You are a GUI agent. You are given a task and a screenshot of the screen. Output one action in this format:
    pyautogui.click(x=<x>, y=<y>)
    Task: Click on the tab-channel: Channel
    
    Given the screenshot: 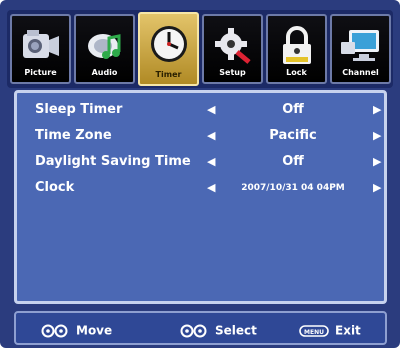 What is the action you would take?
    pyautogui.click(x=360, y=49)
    